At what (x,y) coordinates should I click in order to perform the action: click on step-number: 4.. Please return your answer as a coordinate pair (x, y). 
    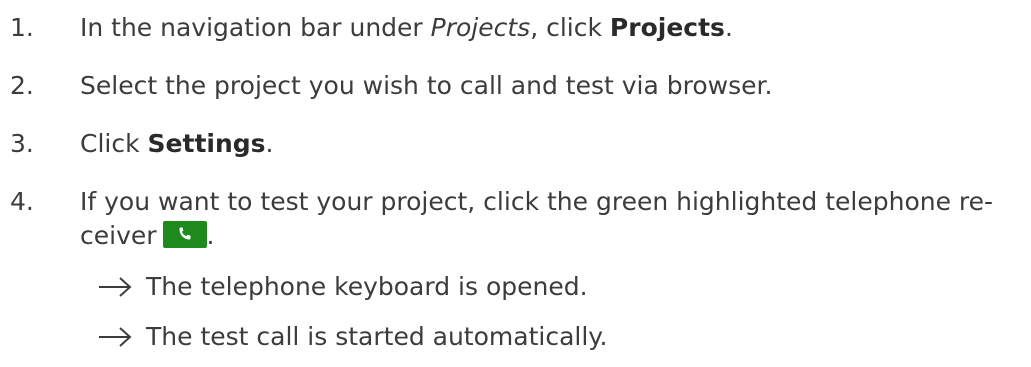
    Looking at the image, I should click on (22, 201).